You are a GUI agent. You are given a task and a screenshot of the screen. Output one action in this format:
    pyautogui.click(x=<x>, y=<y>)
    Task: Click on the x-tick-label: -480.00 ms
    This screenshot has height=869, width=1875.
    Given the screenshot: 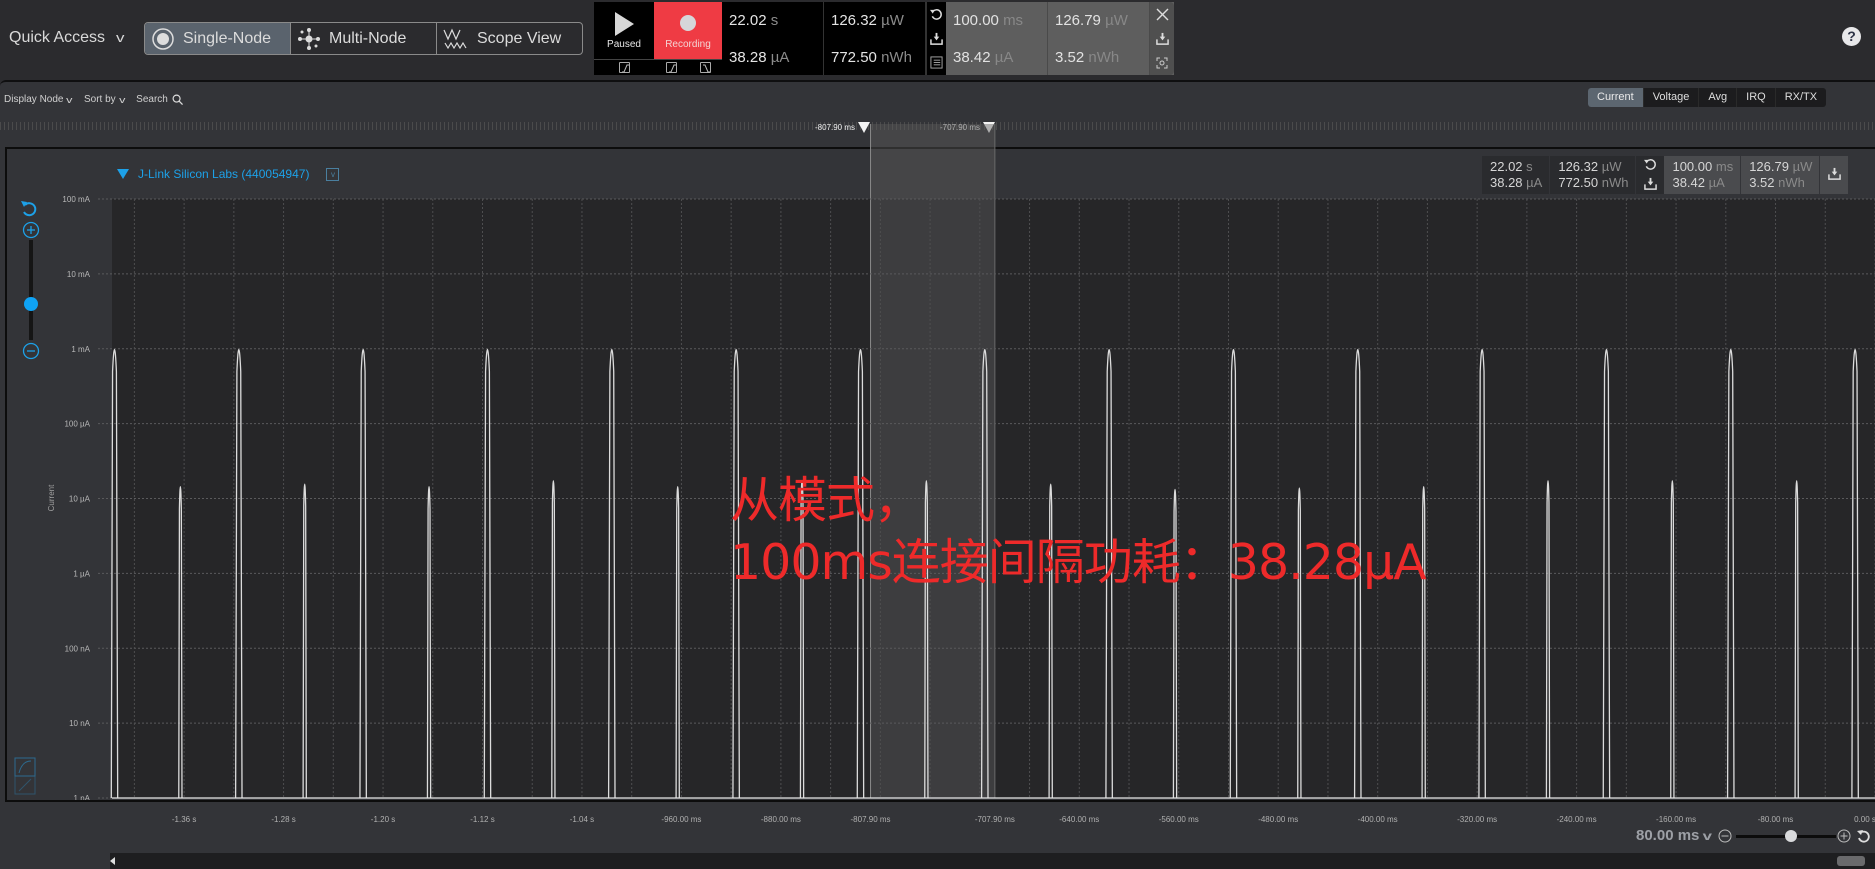 What is the action you would take?
    pyautogui.click(x=1278, y=819)
    